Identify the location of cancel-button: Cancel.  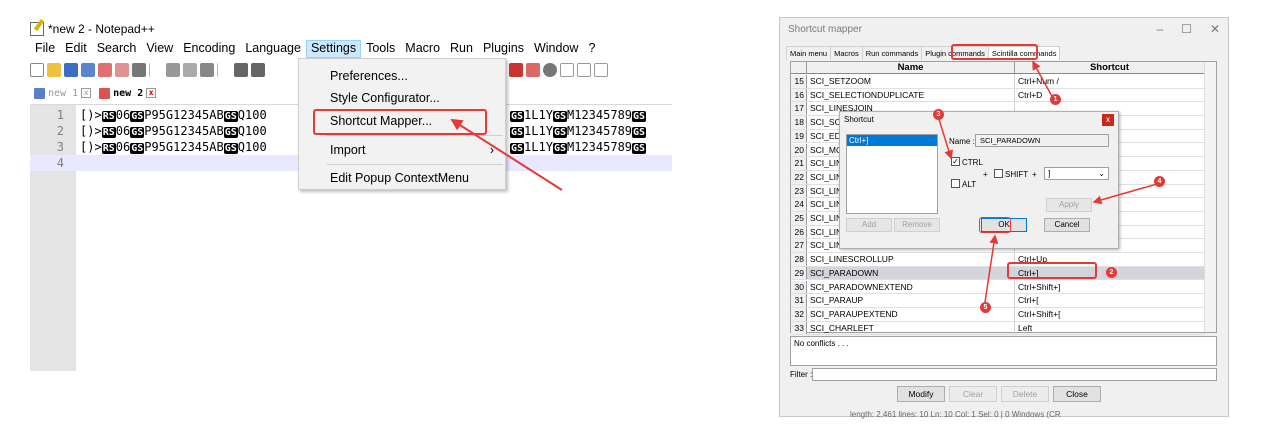
(1067, 225).